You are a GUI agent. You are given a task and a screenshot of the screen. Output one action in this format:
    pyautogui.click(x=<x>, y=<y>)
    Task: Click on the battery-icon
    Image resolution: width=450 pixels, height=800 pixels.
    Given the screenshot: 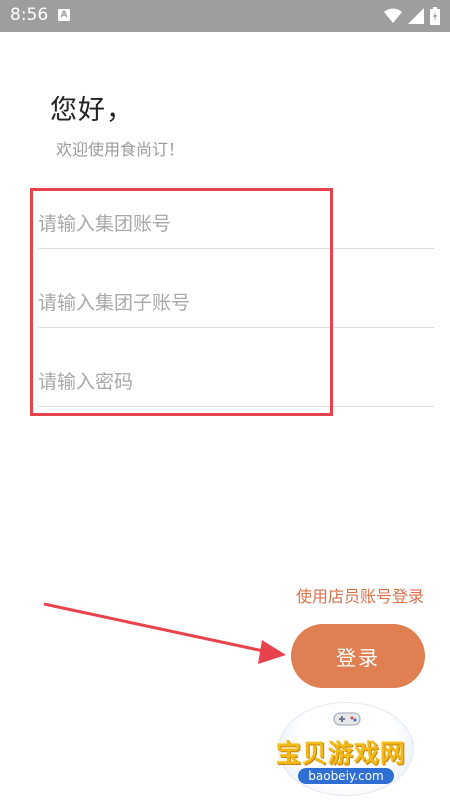 What is the action you would take?
    pyautogui.click(x=435, y=16)
    